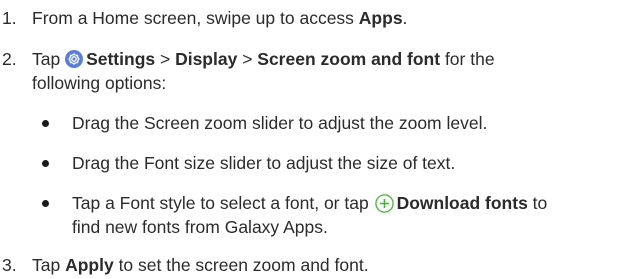  I want to click on download-fonts-label: Download fonts, so click(462, 203).